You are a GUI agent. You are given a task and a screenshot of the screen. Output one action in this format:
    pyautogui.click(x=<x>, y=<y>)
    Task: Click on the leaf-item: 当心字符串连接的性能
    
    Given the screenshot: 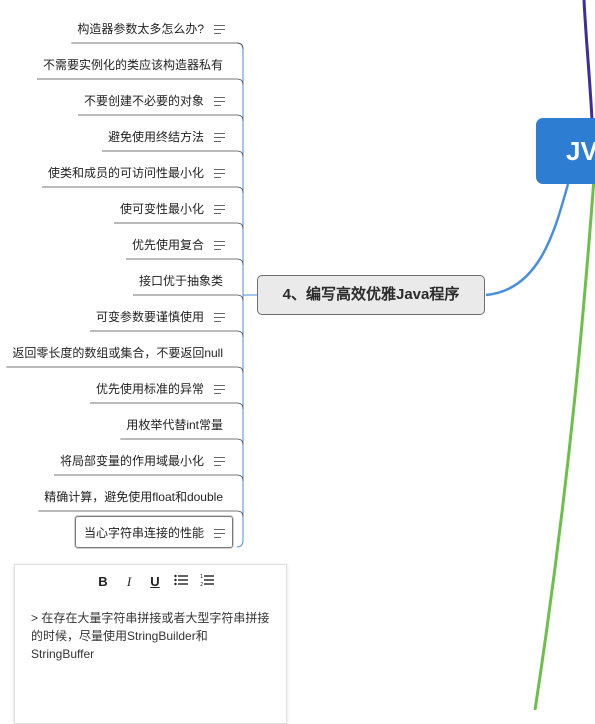 What is the action you would take?
    pyautogui.click(x=153, y=532)
    